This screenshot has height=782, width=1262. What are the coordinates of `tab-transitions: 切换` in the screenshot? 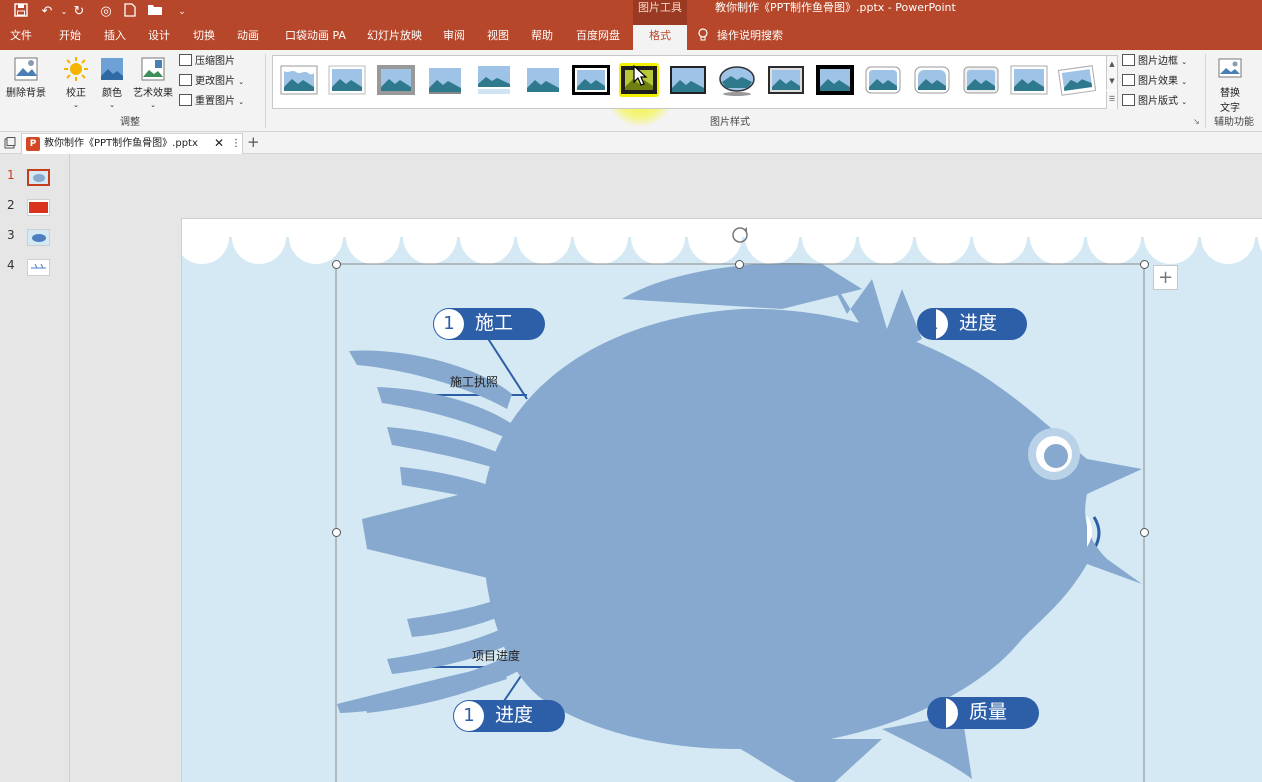 It's located at (204, 37).